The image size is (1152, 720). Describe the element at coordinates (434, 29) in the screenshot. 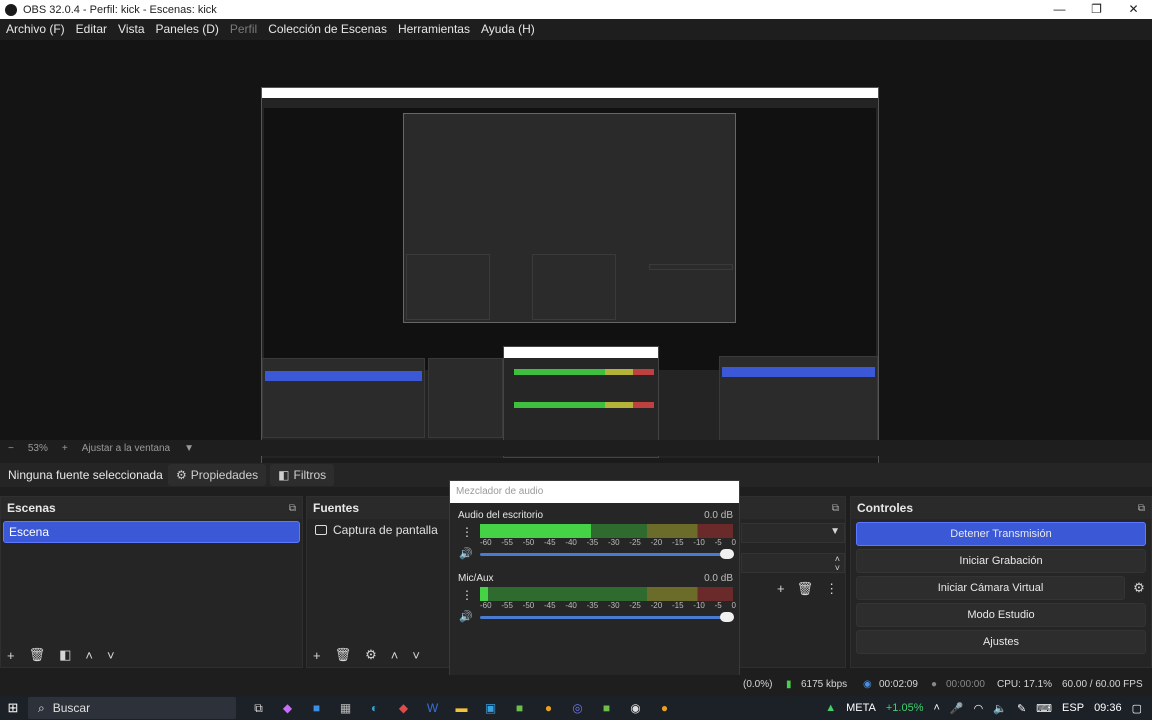

I see `menu-herramientas: Herramientas` at that location.